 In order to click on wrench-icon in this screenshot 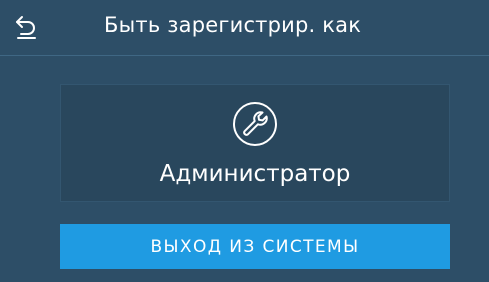, I will do `click(255, 124)`.